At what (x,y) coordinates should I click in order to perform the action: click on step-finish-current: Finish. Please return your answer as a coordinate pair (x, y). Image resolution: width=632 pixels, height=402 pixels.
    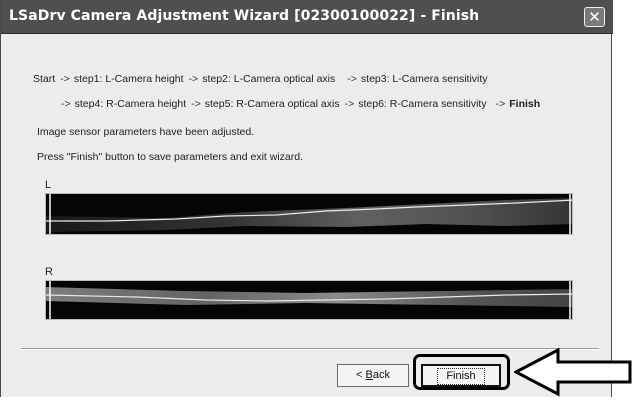
    Looking at the image, I should click on (525, 104).